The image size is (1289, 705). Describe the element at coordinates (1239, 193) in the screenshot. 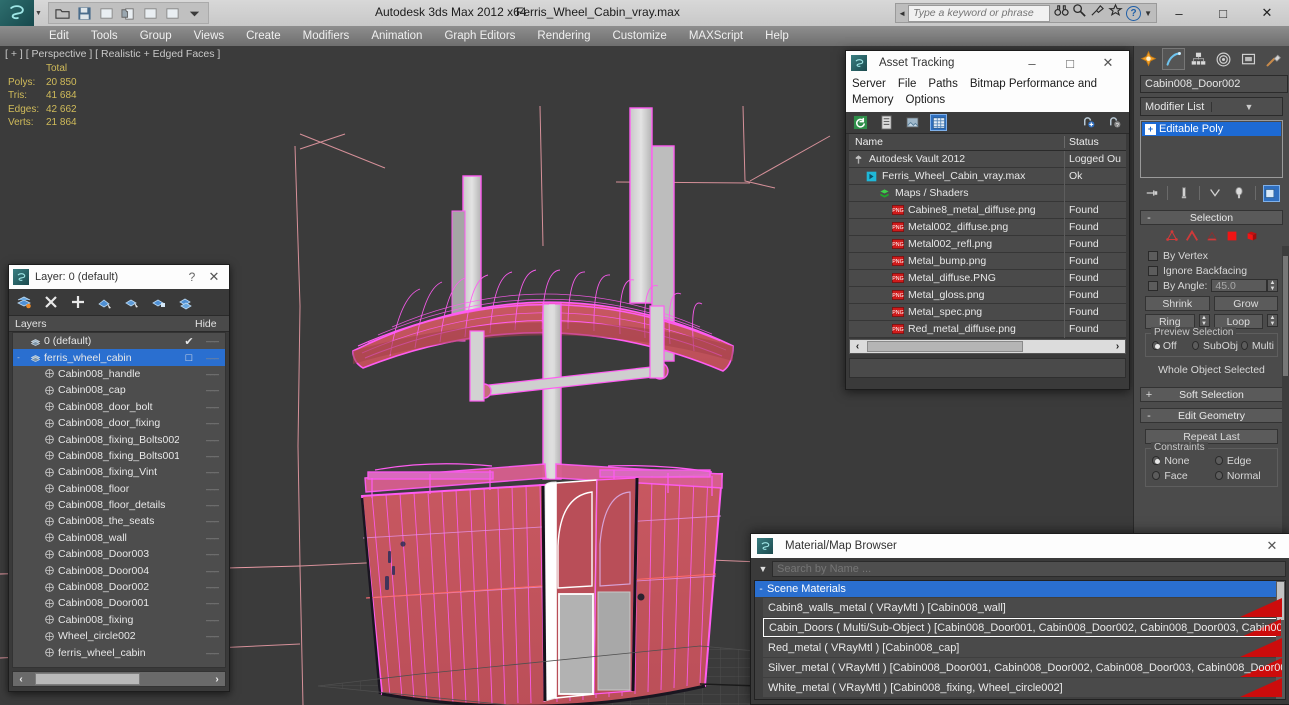

I see `remove-modifier-icon` at that location.